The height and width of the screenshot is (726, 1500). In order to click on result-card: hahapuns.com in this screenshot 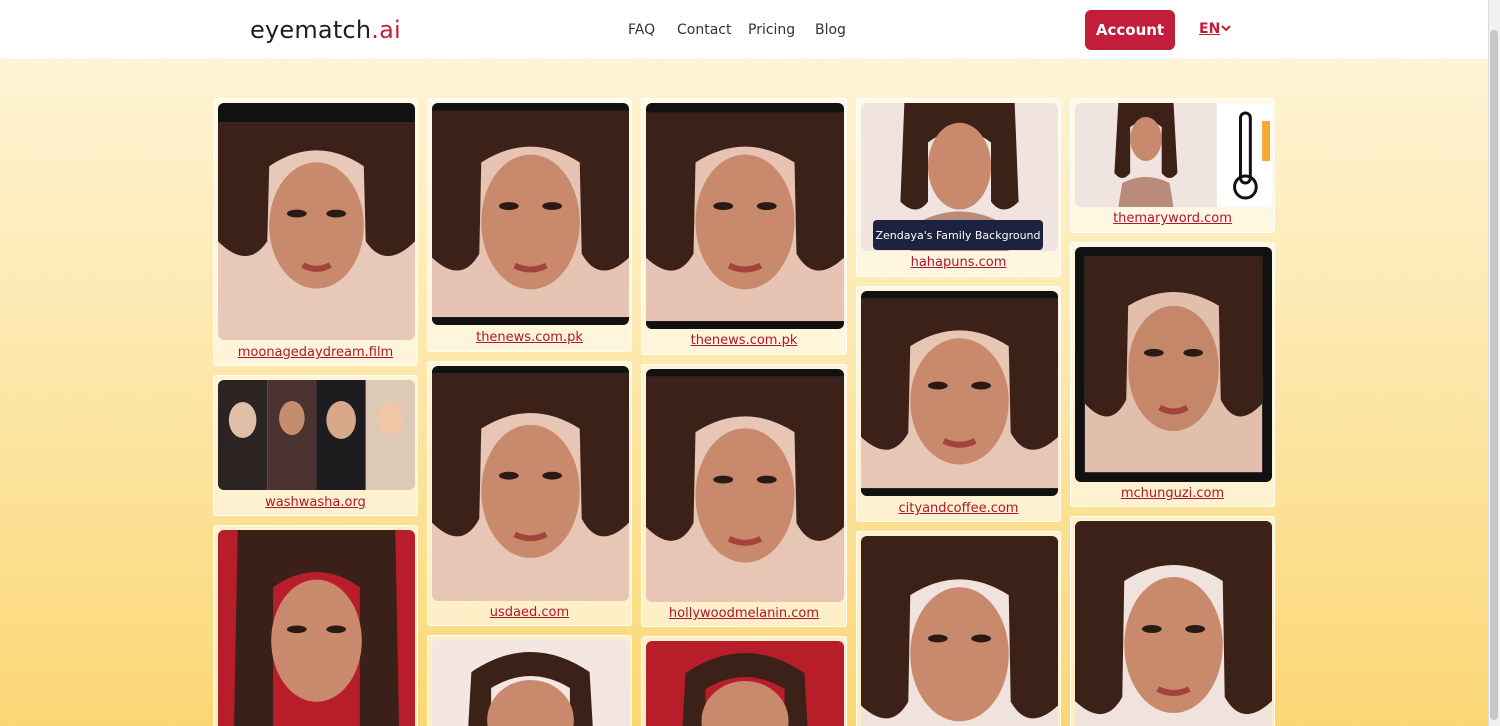, I will do `click(958, 187)`.